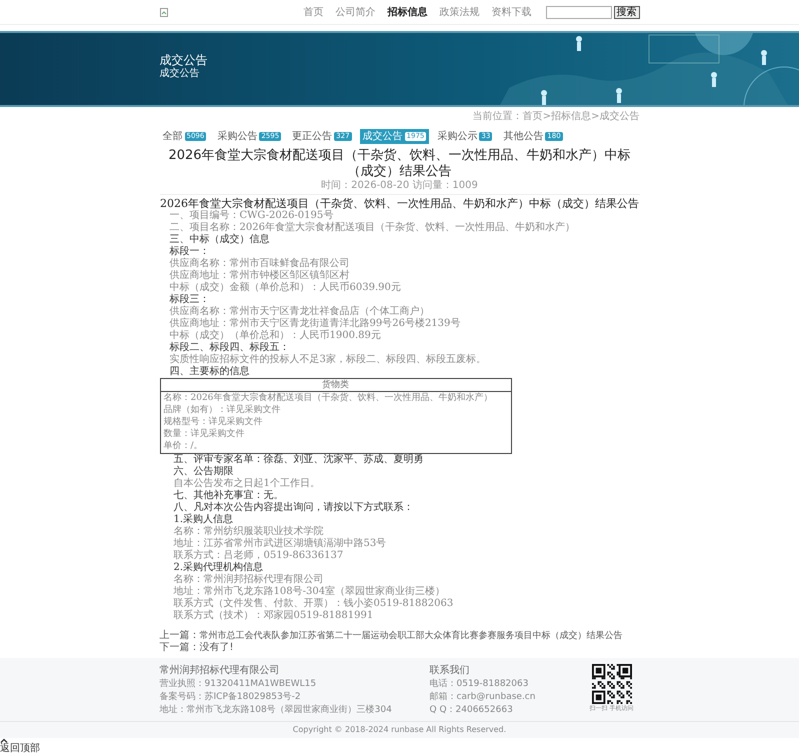 This screenshot has height=754, width=799. I want to click on section-heading: 六、公告期限, so click(204, 472).